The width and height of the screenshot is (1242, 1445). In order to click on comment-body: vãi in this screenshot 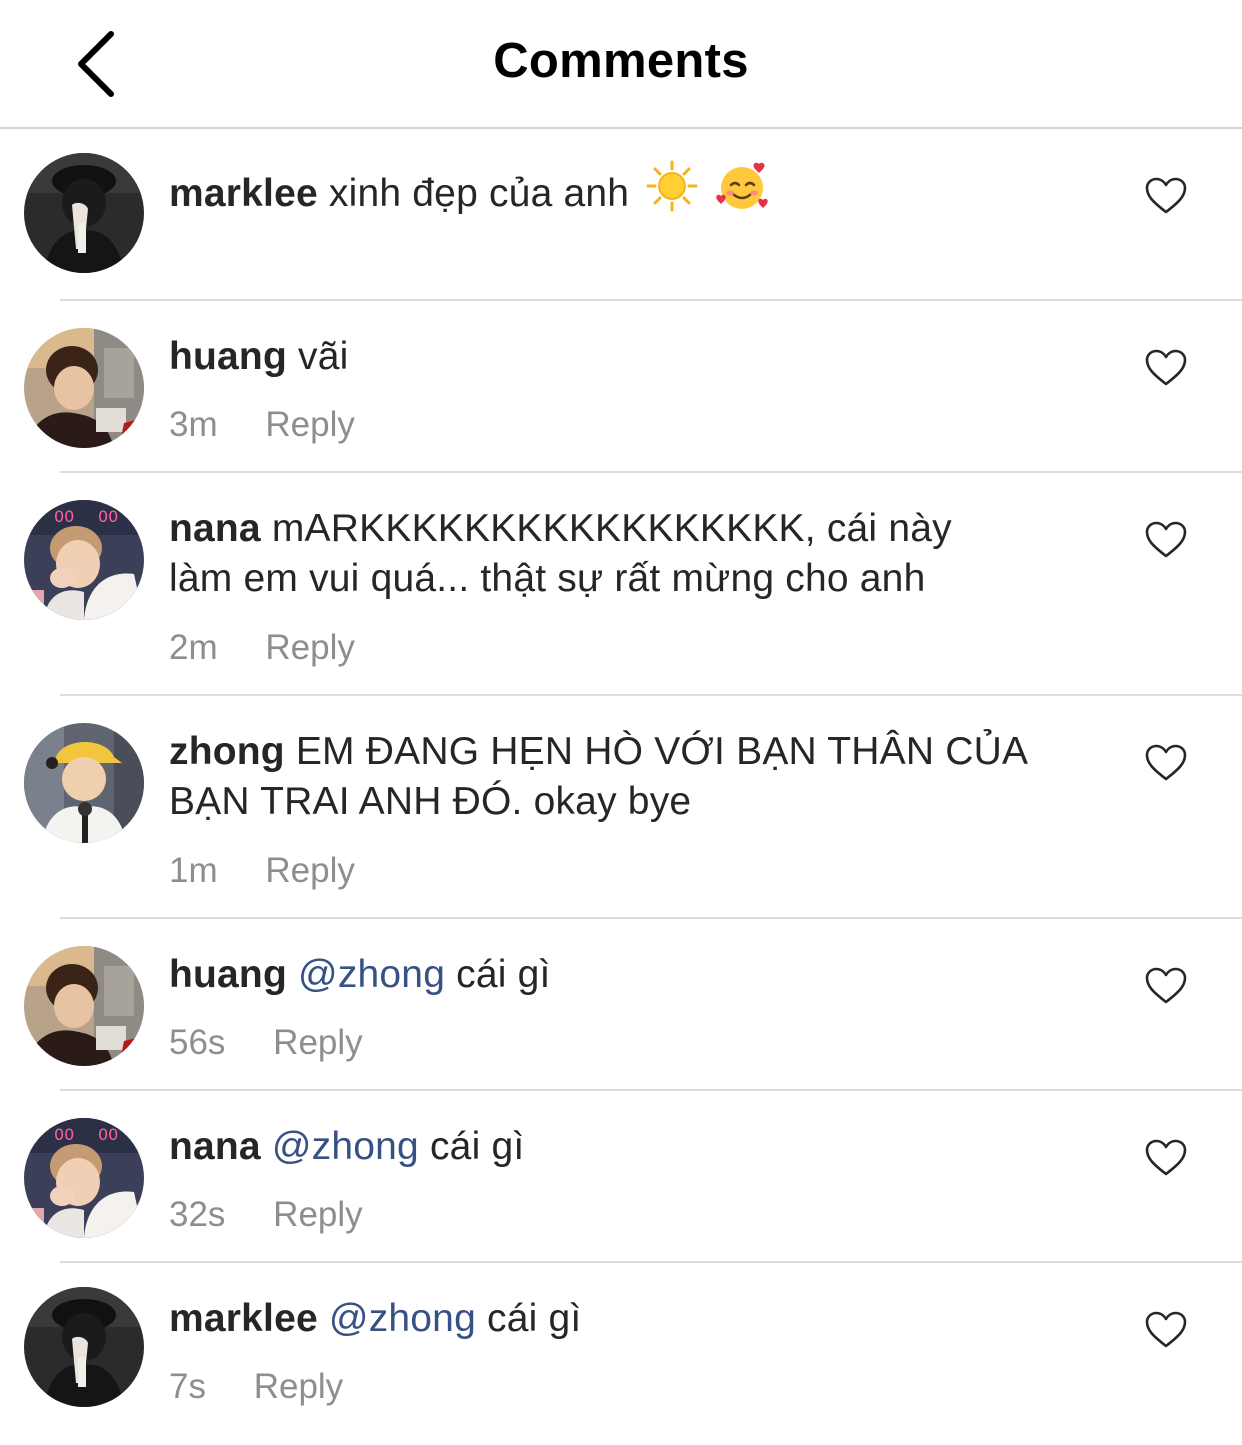, I will do `click(323, 356)`.